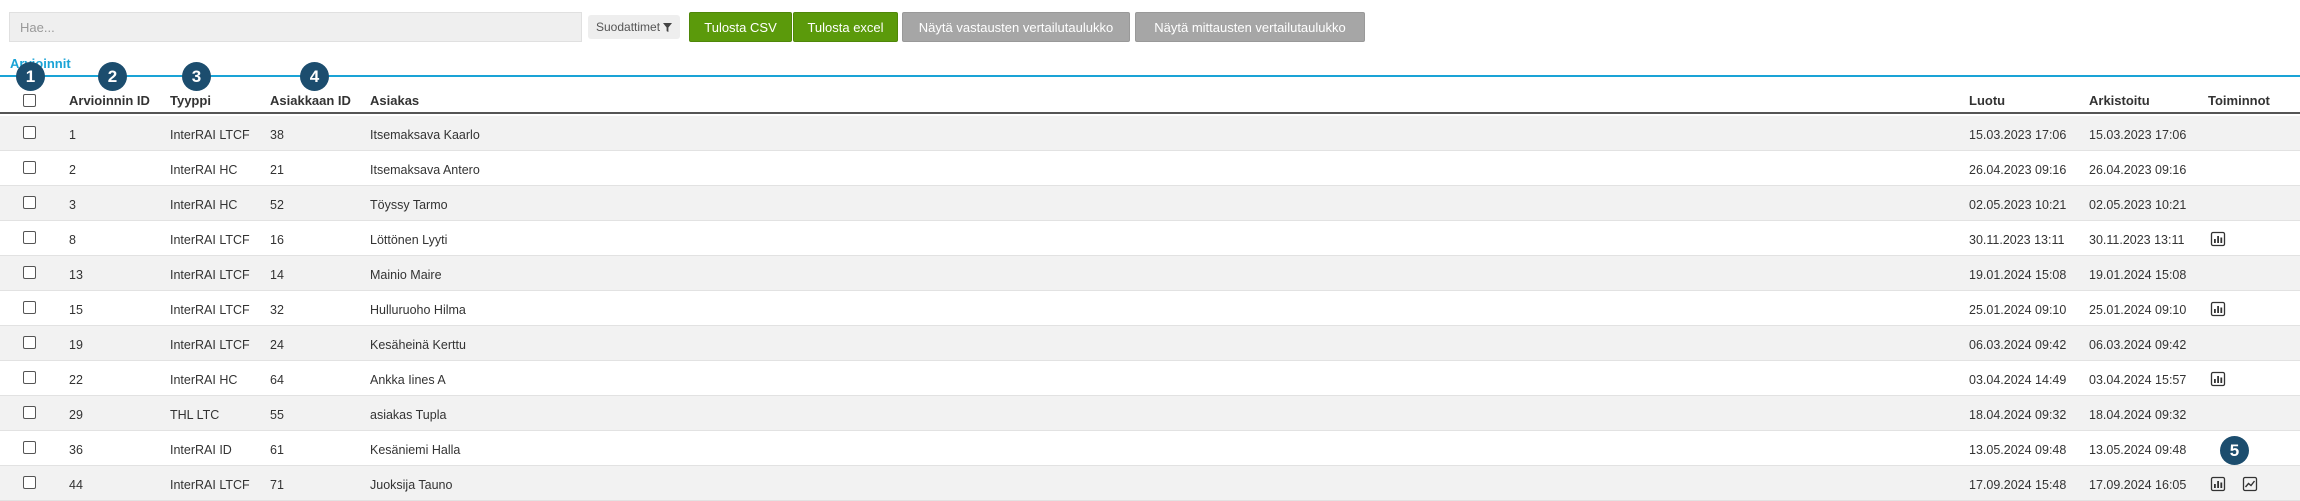 This screenshot has height=501, width=2300. I want to click on cell-created: 18.04.2024 09:32, so click(2018, 415).